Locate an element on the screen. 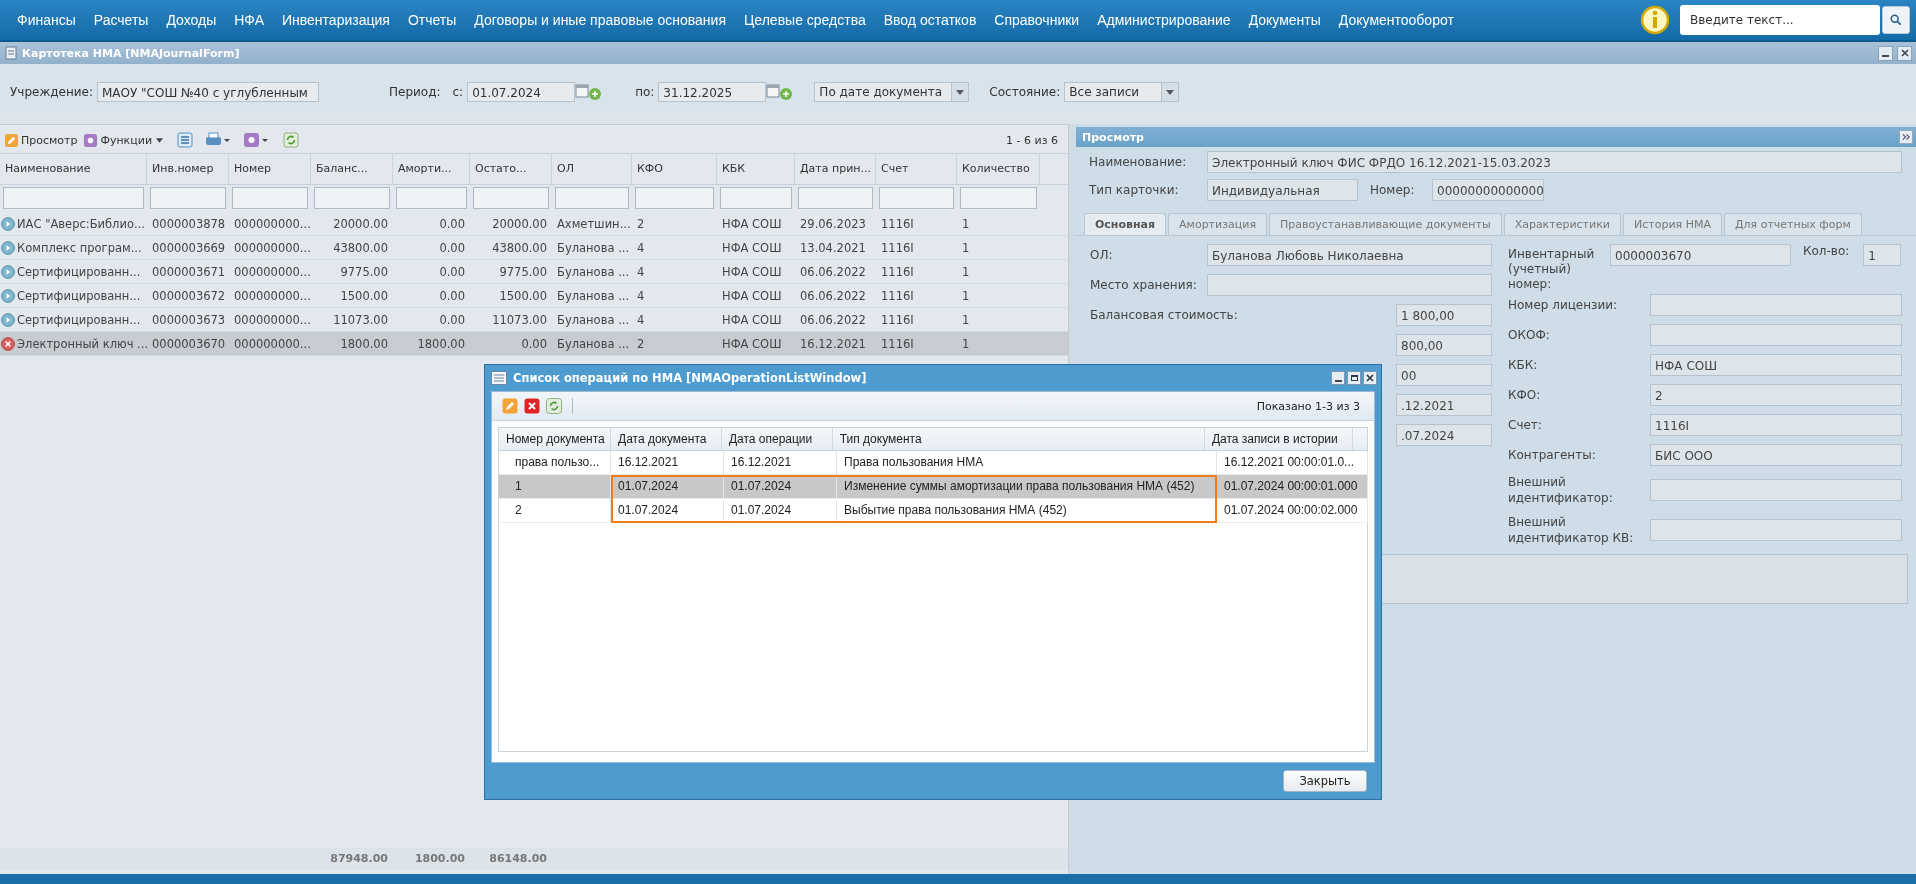  list-icon is located at coordinates (185, 140).